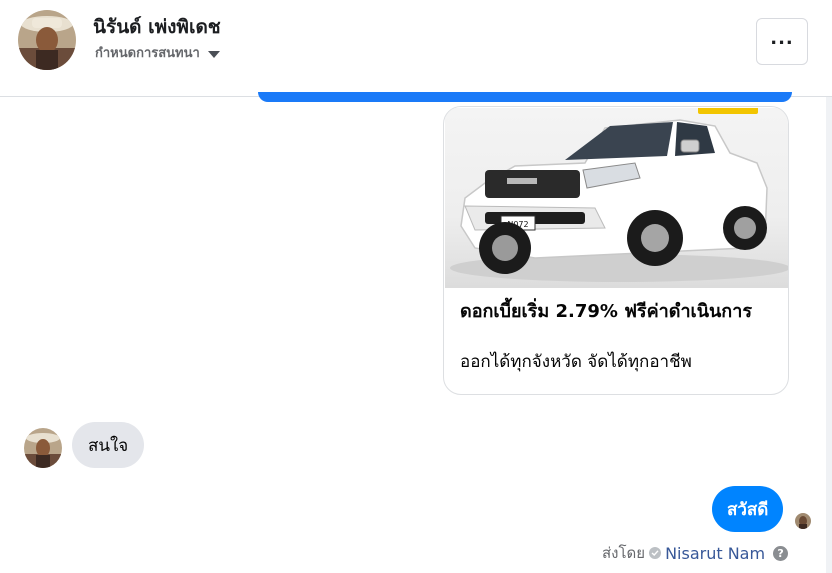 This screenshot has width=832, height=573. I want to click on sent-by-label: ส่งโดย, so click(624, 553).